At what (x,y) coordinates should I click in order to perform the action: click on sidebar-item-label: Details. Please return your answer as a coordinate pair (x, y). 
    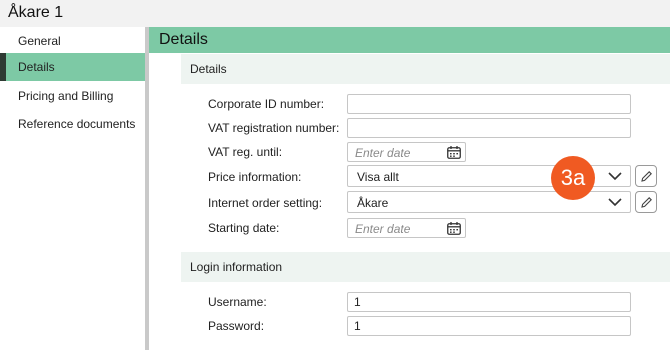
    Looking at the image, I should click on (36, 67).